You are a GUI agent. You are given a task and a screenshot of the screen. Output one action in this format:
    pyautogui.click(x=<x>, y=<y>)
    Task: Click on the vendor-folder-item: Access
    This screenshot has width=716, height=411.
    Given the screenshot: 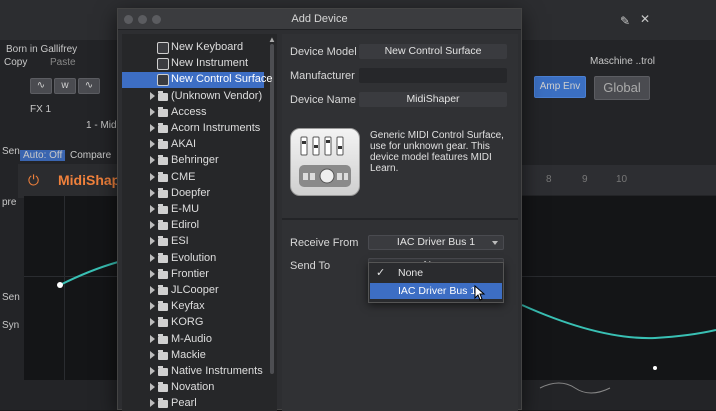 What is the action you would take?
    pyautogui.click(x=193, y=113)
    